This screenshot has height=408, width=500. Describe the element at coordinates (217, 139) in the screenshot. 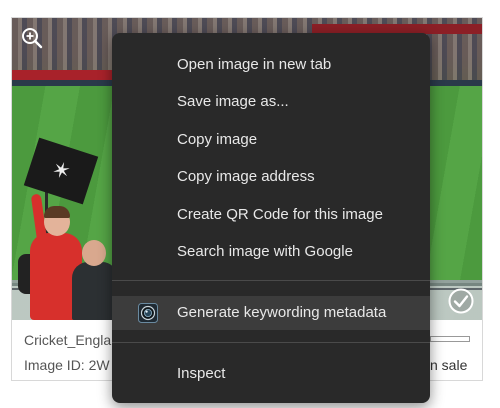

I see `menu-item-label: Copy image` at that location.